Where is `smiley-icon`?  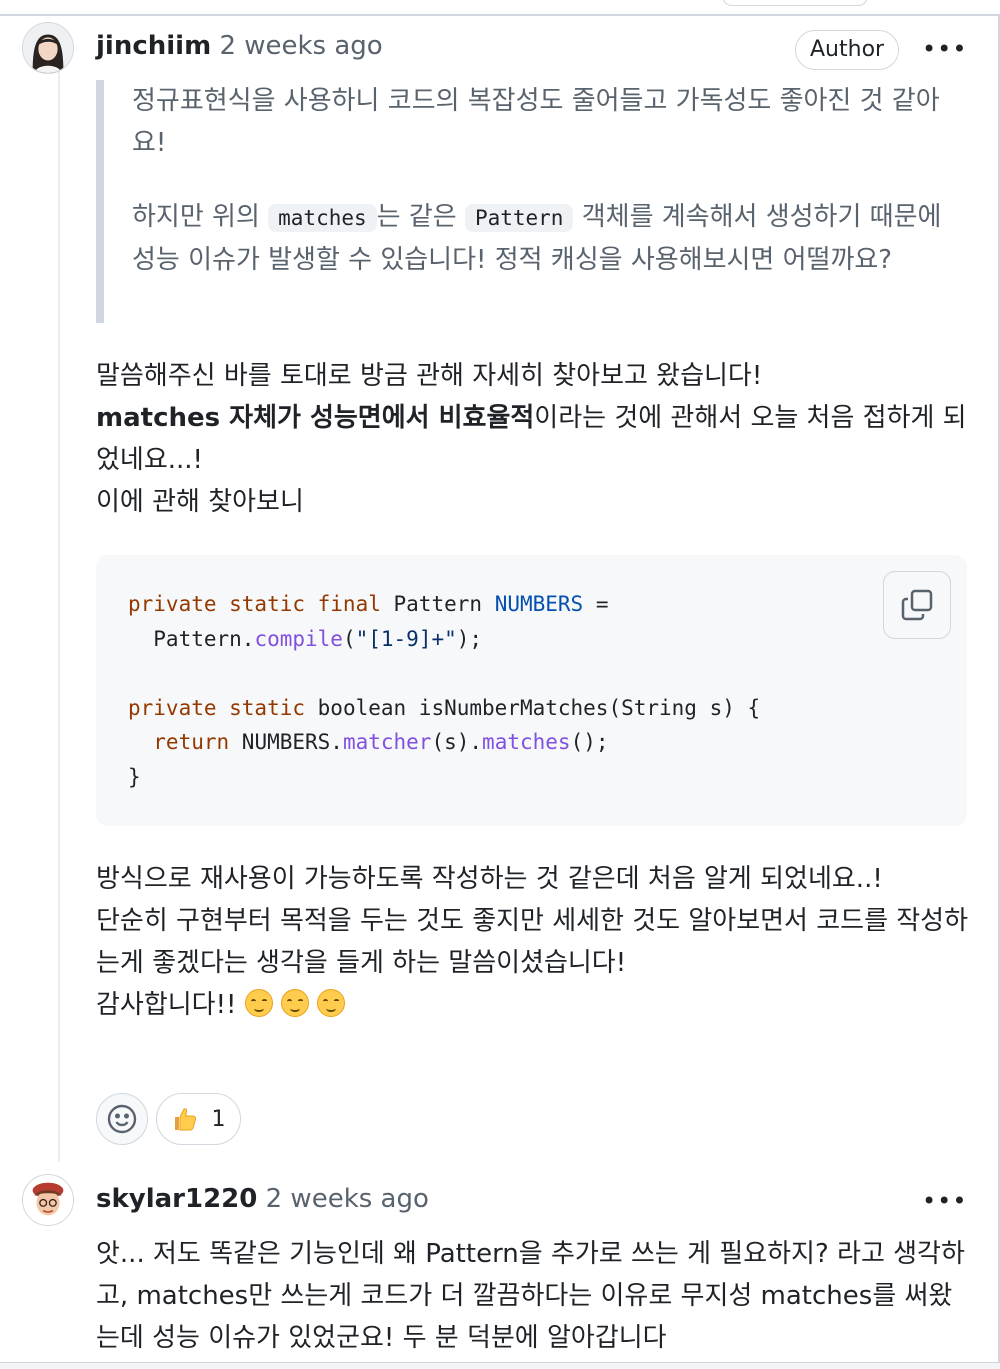 smiley-icon is located at coordinates (122, 1119).